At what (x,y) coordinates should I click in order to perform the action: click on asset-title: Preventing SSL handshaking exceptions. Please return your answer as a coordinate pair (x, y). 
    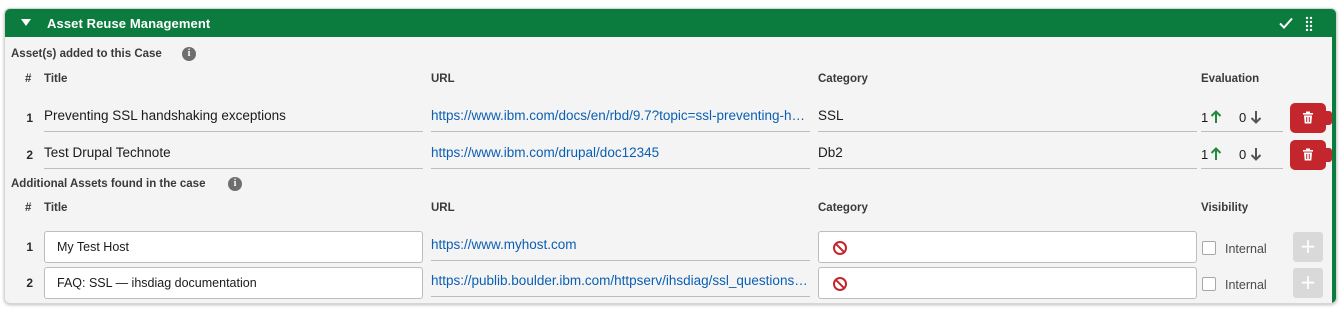
    Looking at the image, I should click on (233, 117).